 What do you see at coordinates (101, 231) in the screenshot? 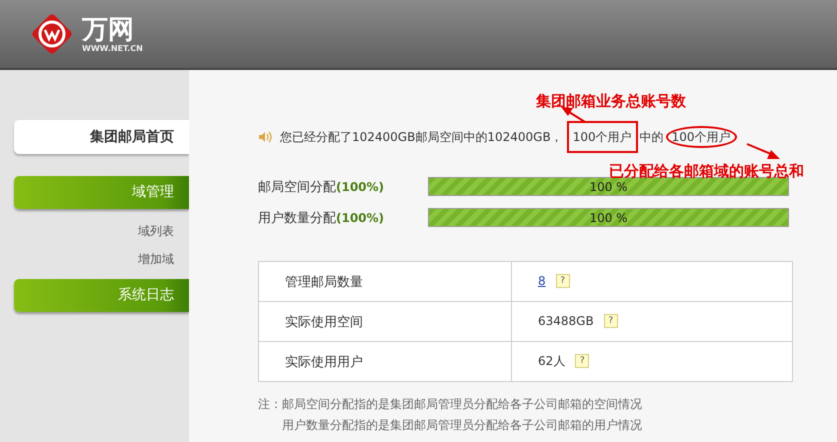
I see `nav-link: 域列表` at bounding box center [101, 231].